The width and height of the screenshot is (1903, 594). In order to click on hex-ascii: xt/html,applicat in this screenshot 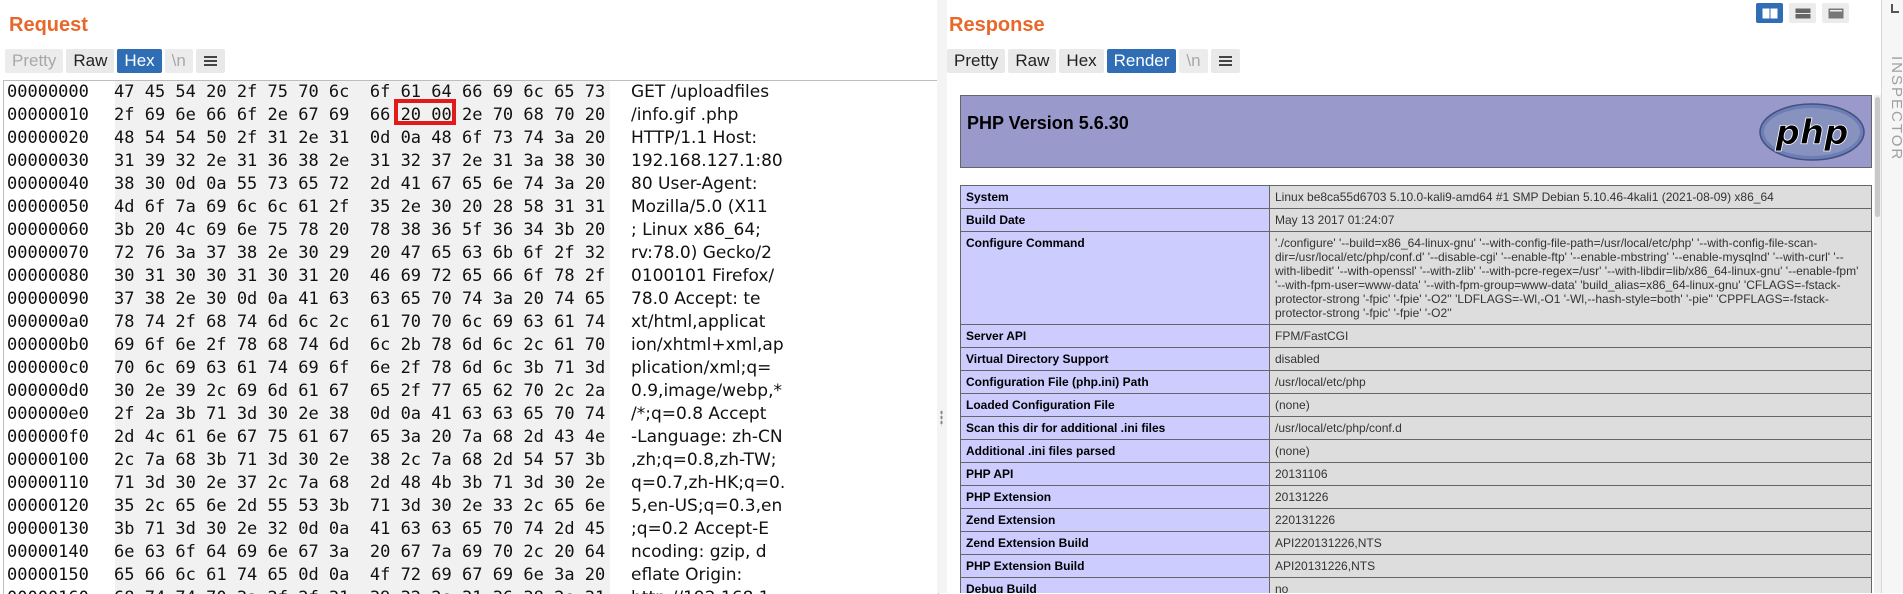, I will do `click(698, 322)`.